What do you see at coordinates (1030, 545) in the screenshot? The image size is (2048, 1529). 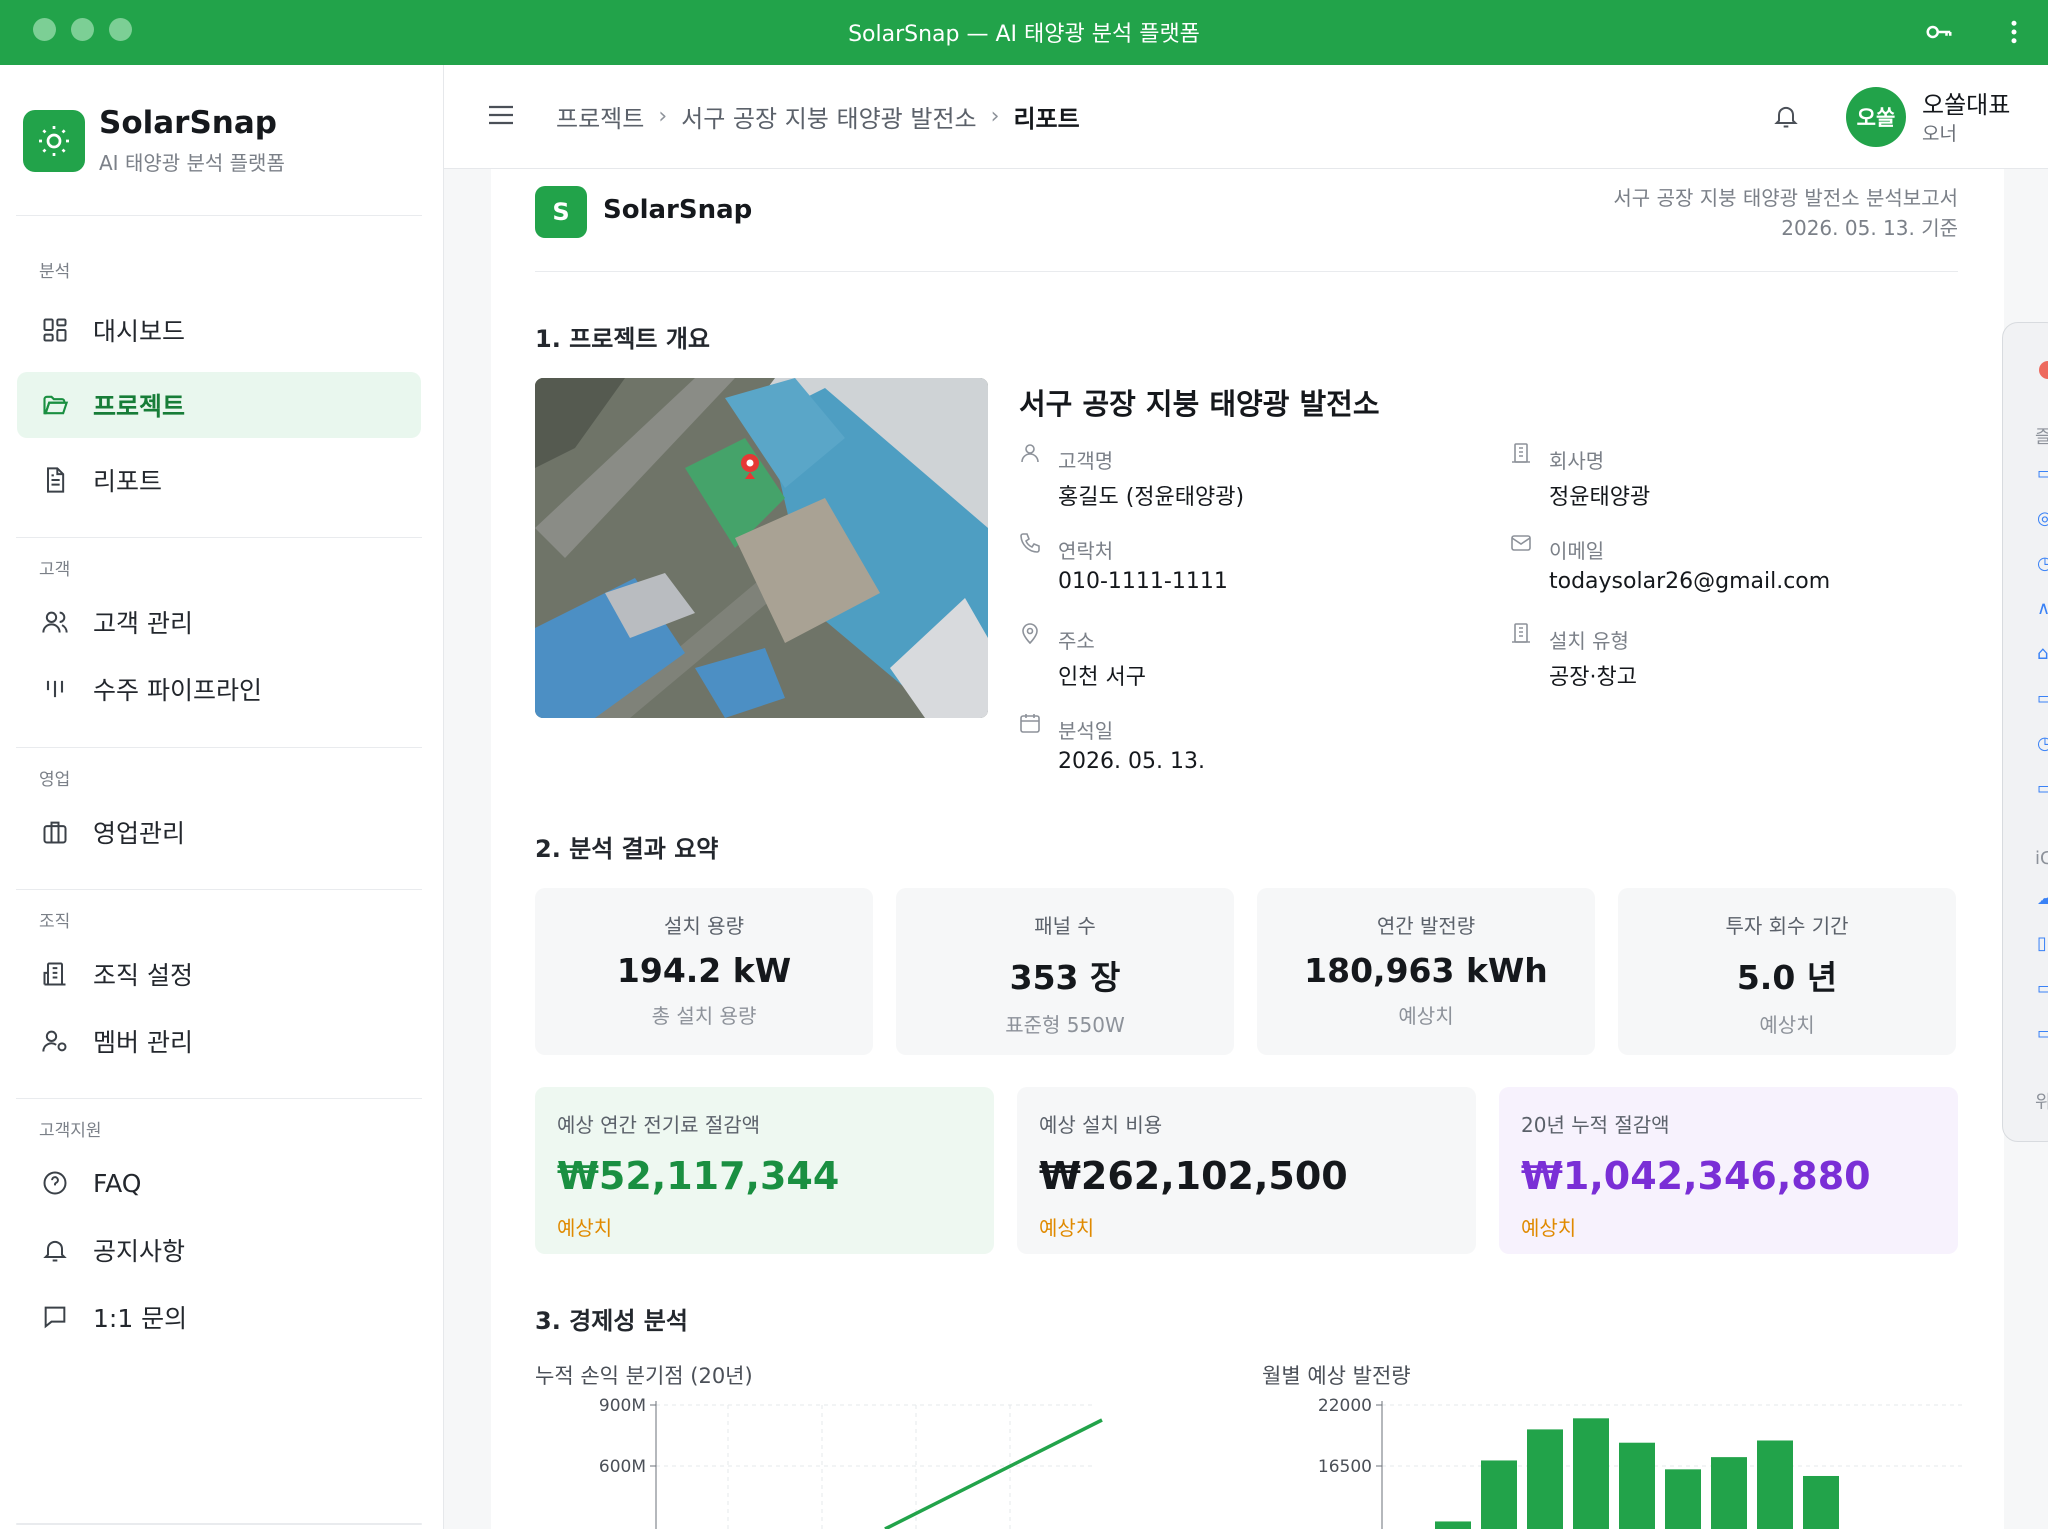 I see `phone-icon` at bounding box center [1030, 545].